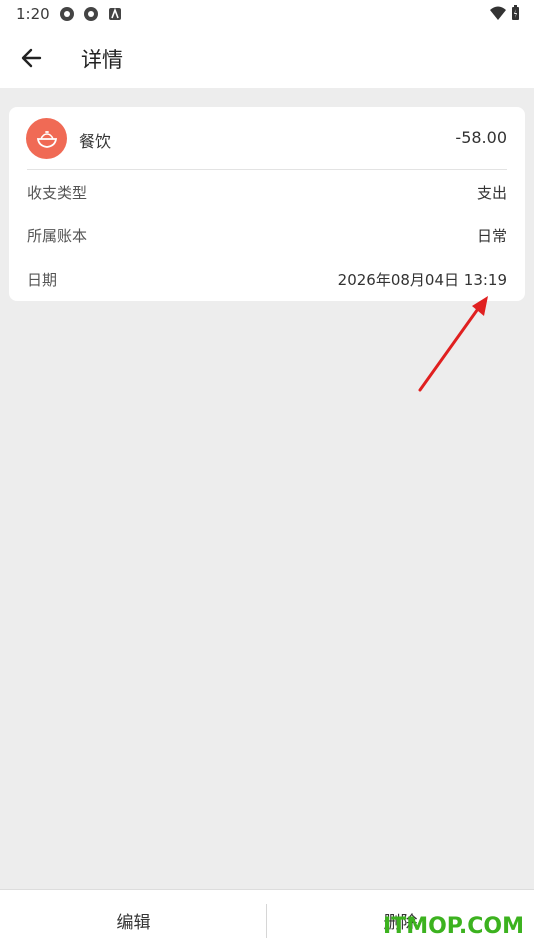 This screenshot has width=534, height=950. What do you see at coordinates (57, 236) in the screenshot?
I see `info-label: 所属账本` at bounding box center [57, 236].